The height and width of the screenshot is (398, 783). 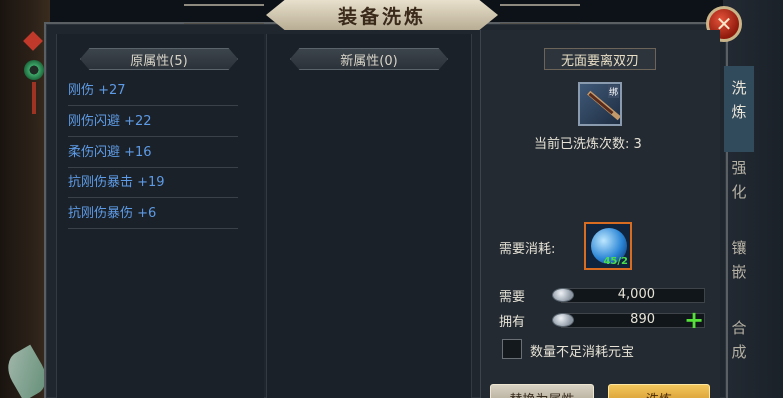 I want to click on have-label: 拥有, so click(x=512, y=322).